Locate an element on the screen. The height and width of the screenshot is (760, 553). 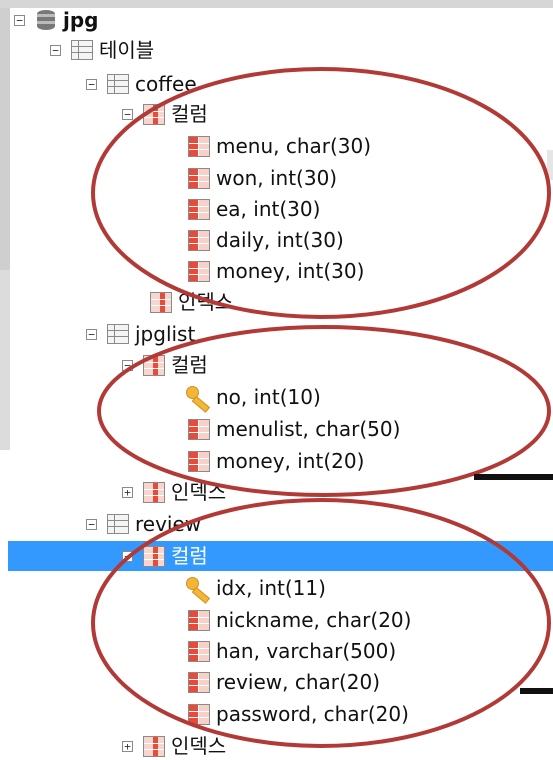
tree-node-column: ea, int(30) is located at coordinates (254, 209).